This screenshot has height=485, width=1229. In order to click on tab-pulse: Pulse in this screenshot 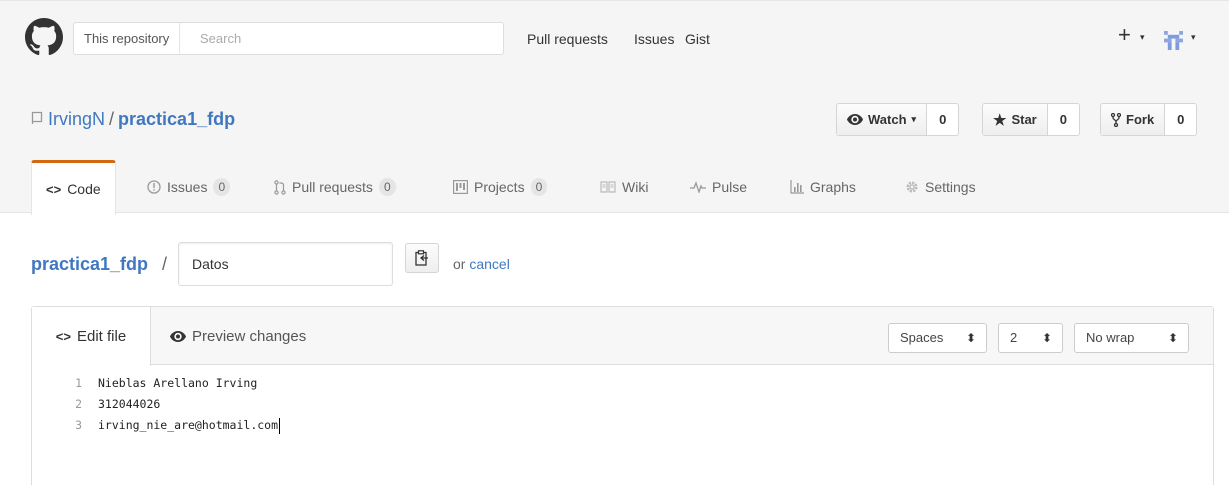, I will do `click(718, 187)`.